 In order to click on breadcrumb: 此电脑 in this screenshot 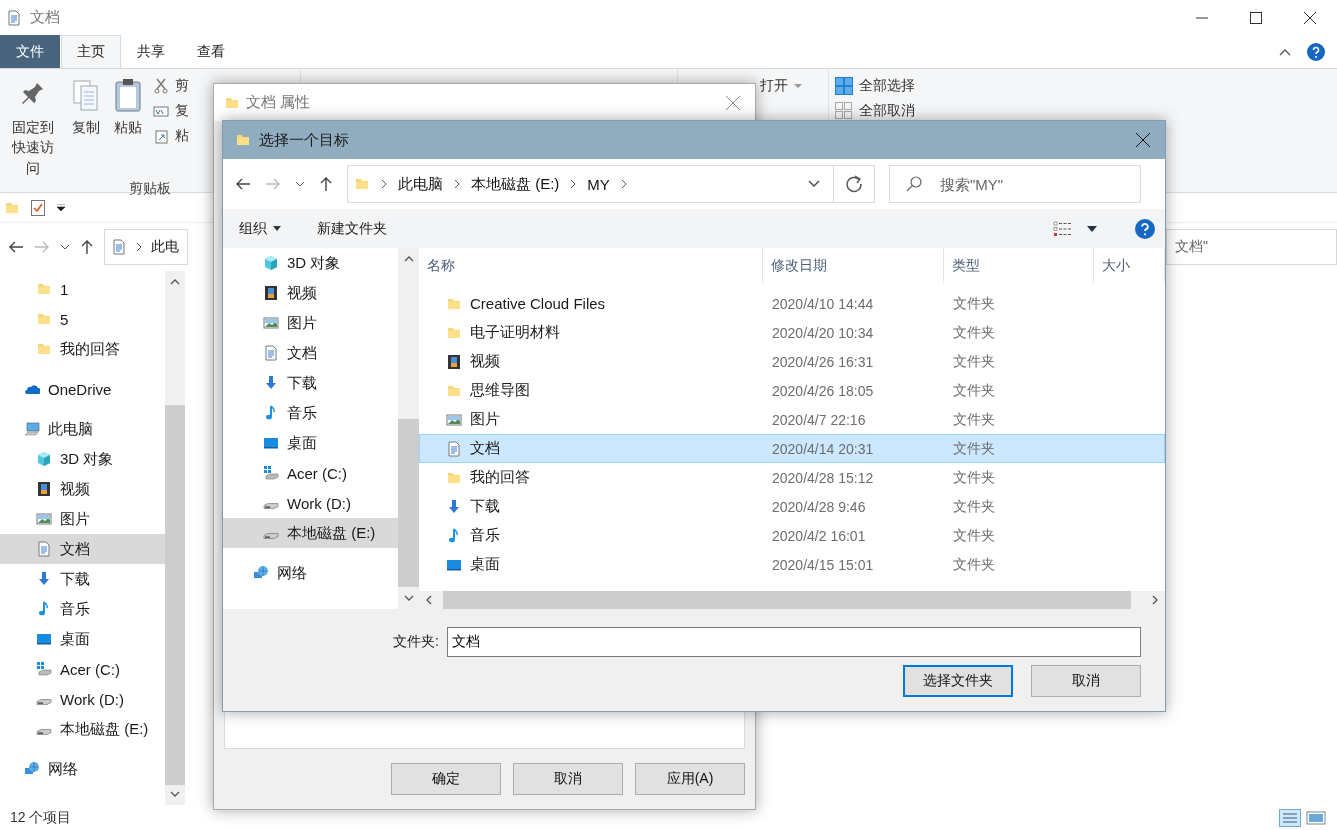, I will do `click(420, 184)`.